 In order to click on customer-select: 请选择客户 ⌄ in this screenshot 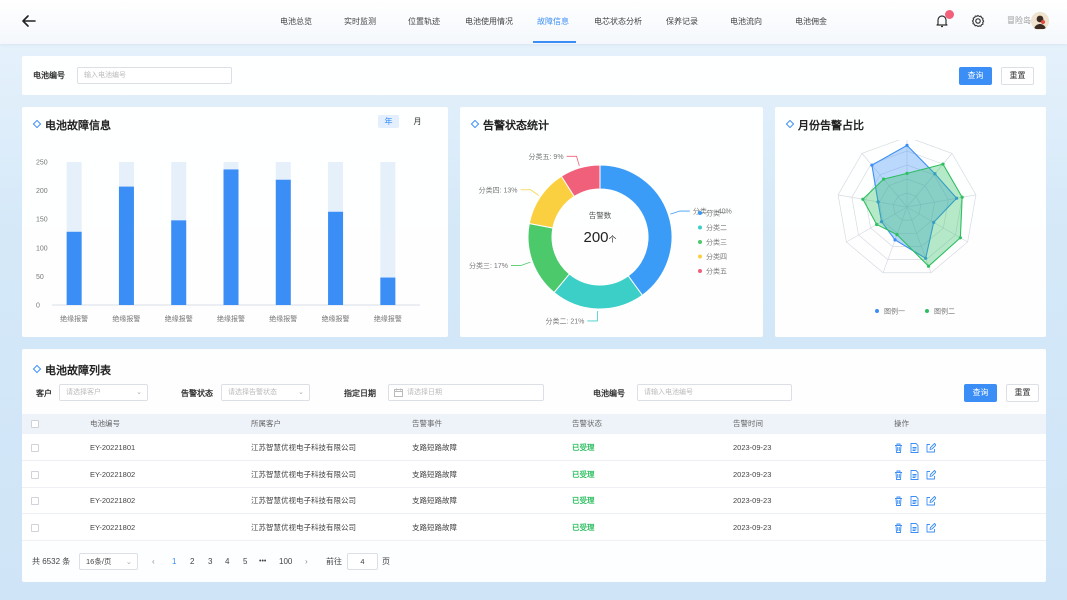, I will do `click(103, 392)`.